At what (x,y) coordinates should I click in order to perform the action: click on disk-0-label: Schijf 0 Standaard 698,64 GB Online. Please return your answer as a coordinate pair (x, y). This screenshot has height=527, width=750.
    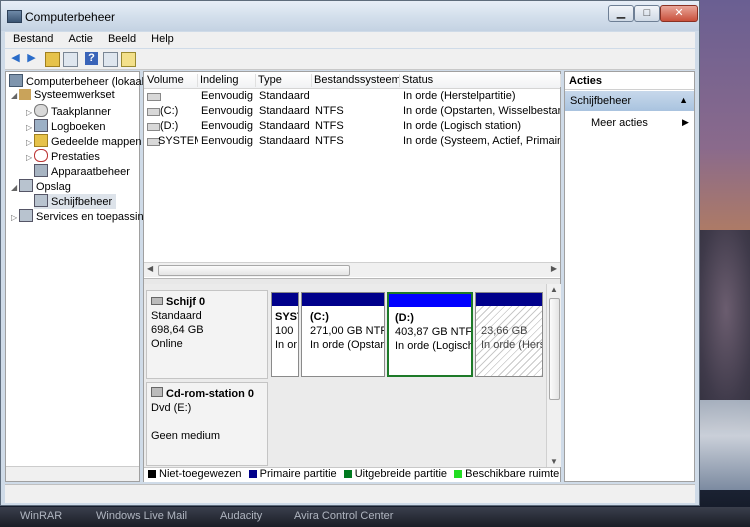
    Looking at the image, I should click on (207, 334).